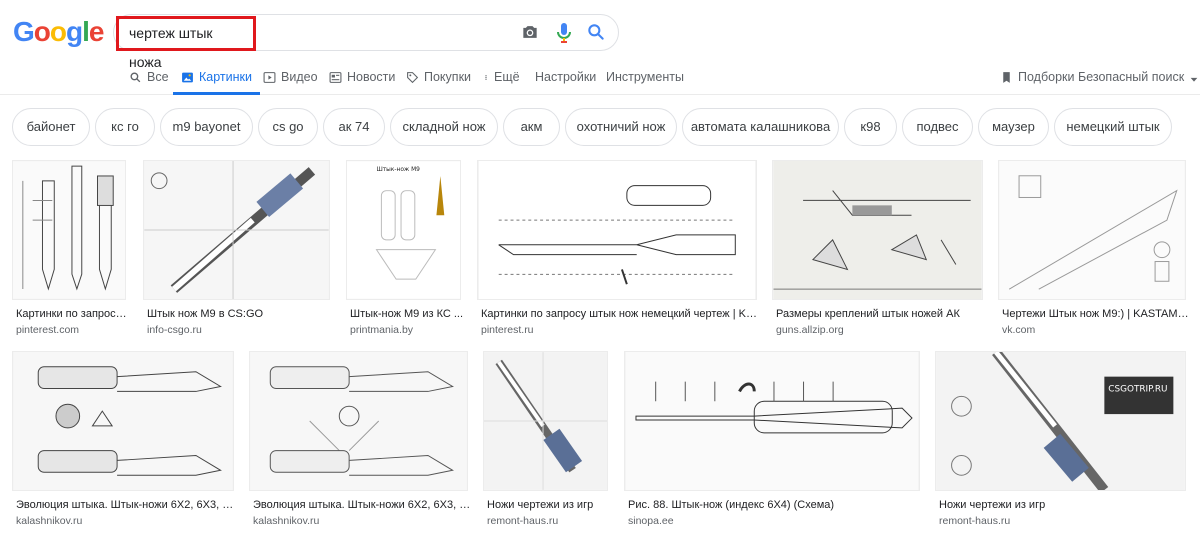 This screenshot has width=1200, height=537. Describe the element at coordinates (760, 127) in the screenshot. I see `chip-related-search: автомата калашникова` at that location.